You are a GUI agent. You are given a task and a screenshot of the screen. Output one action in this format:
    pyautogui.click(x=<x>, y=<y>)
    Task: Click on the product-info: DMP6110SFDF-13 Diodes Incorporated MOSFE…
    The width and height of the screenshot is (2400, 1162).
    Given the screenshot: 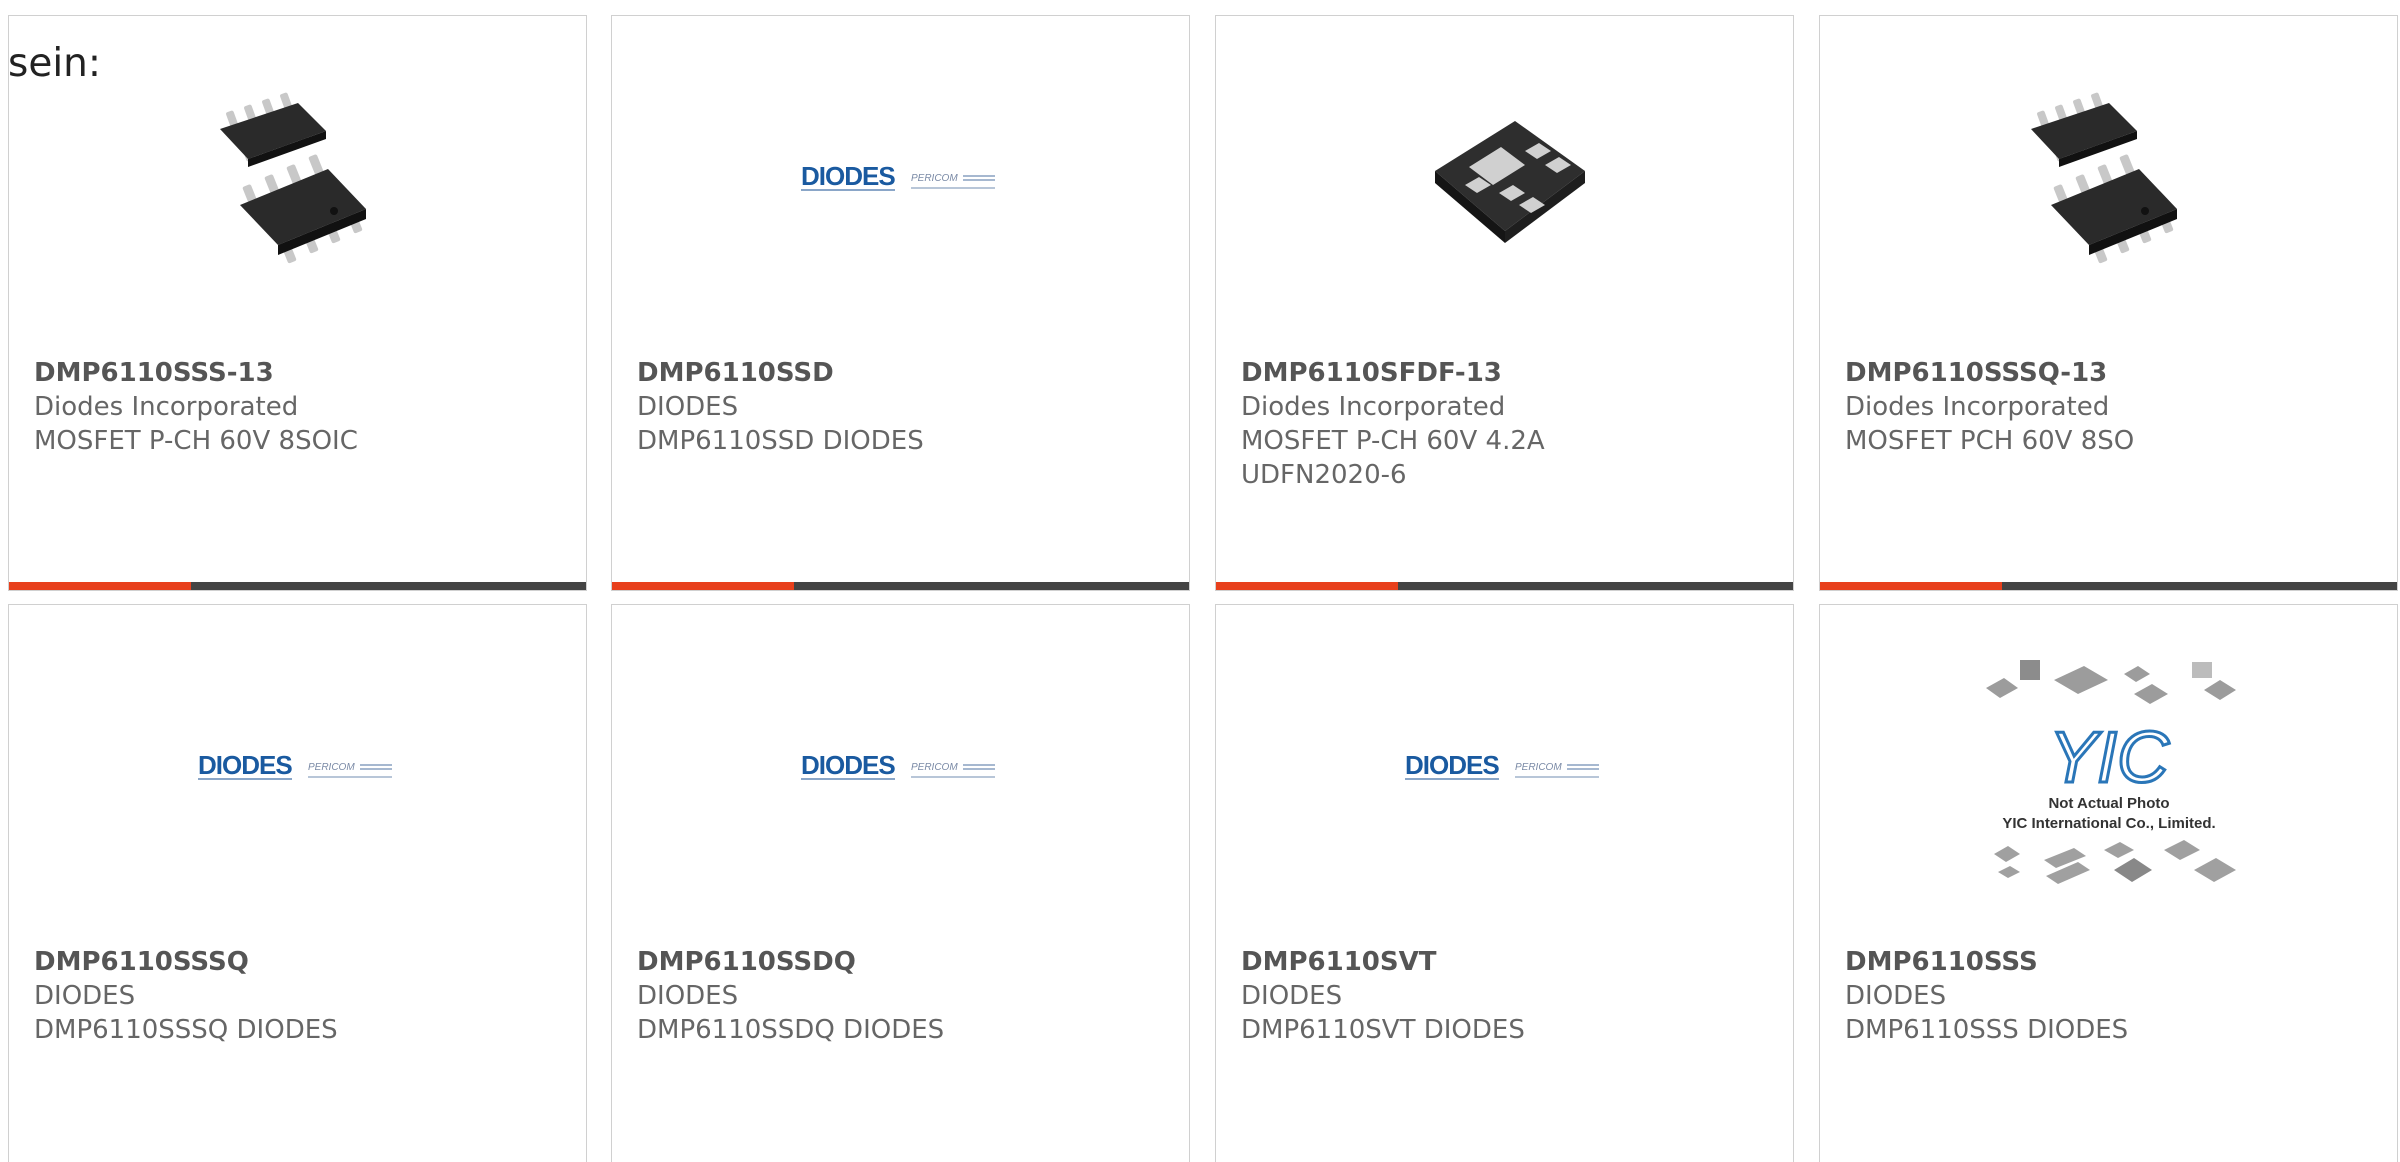 What is the action you would take?
    pyautogui.click(x=1507, y=424)
    